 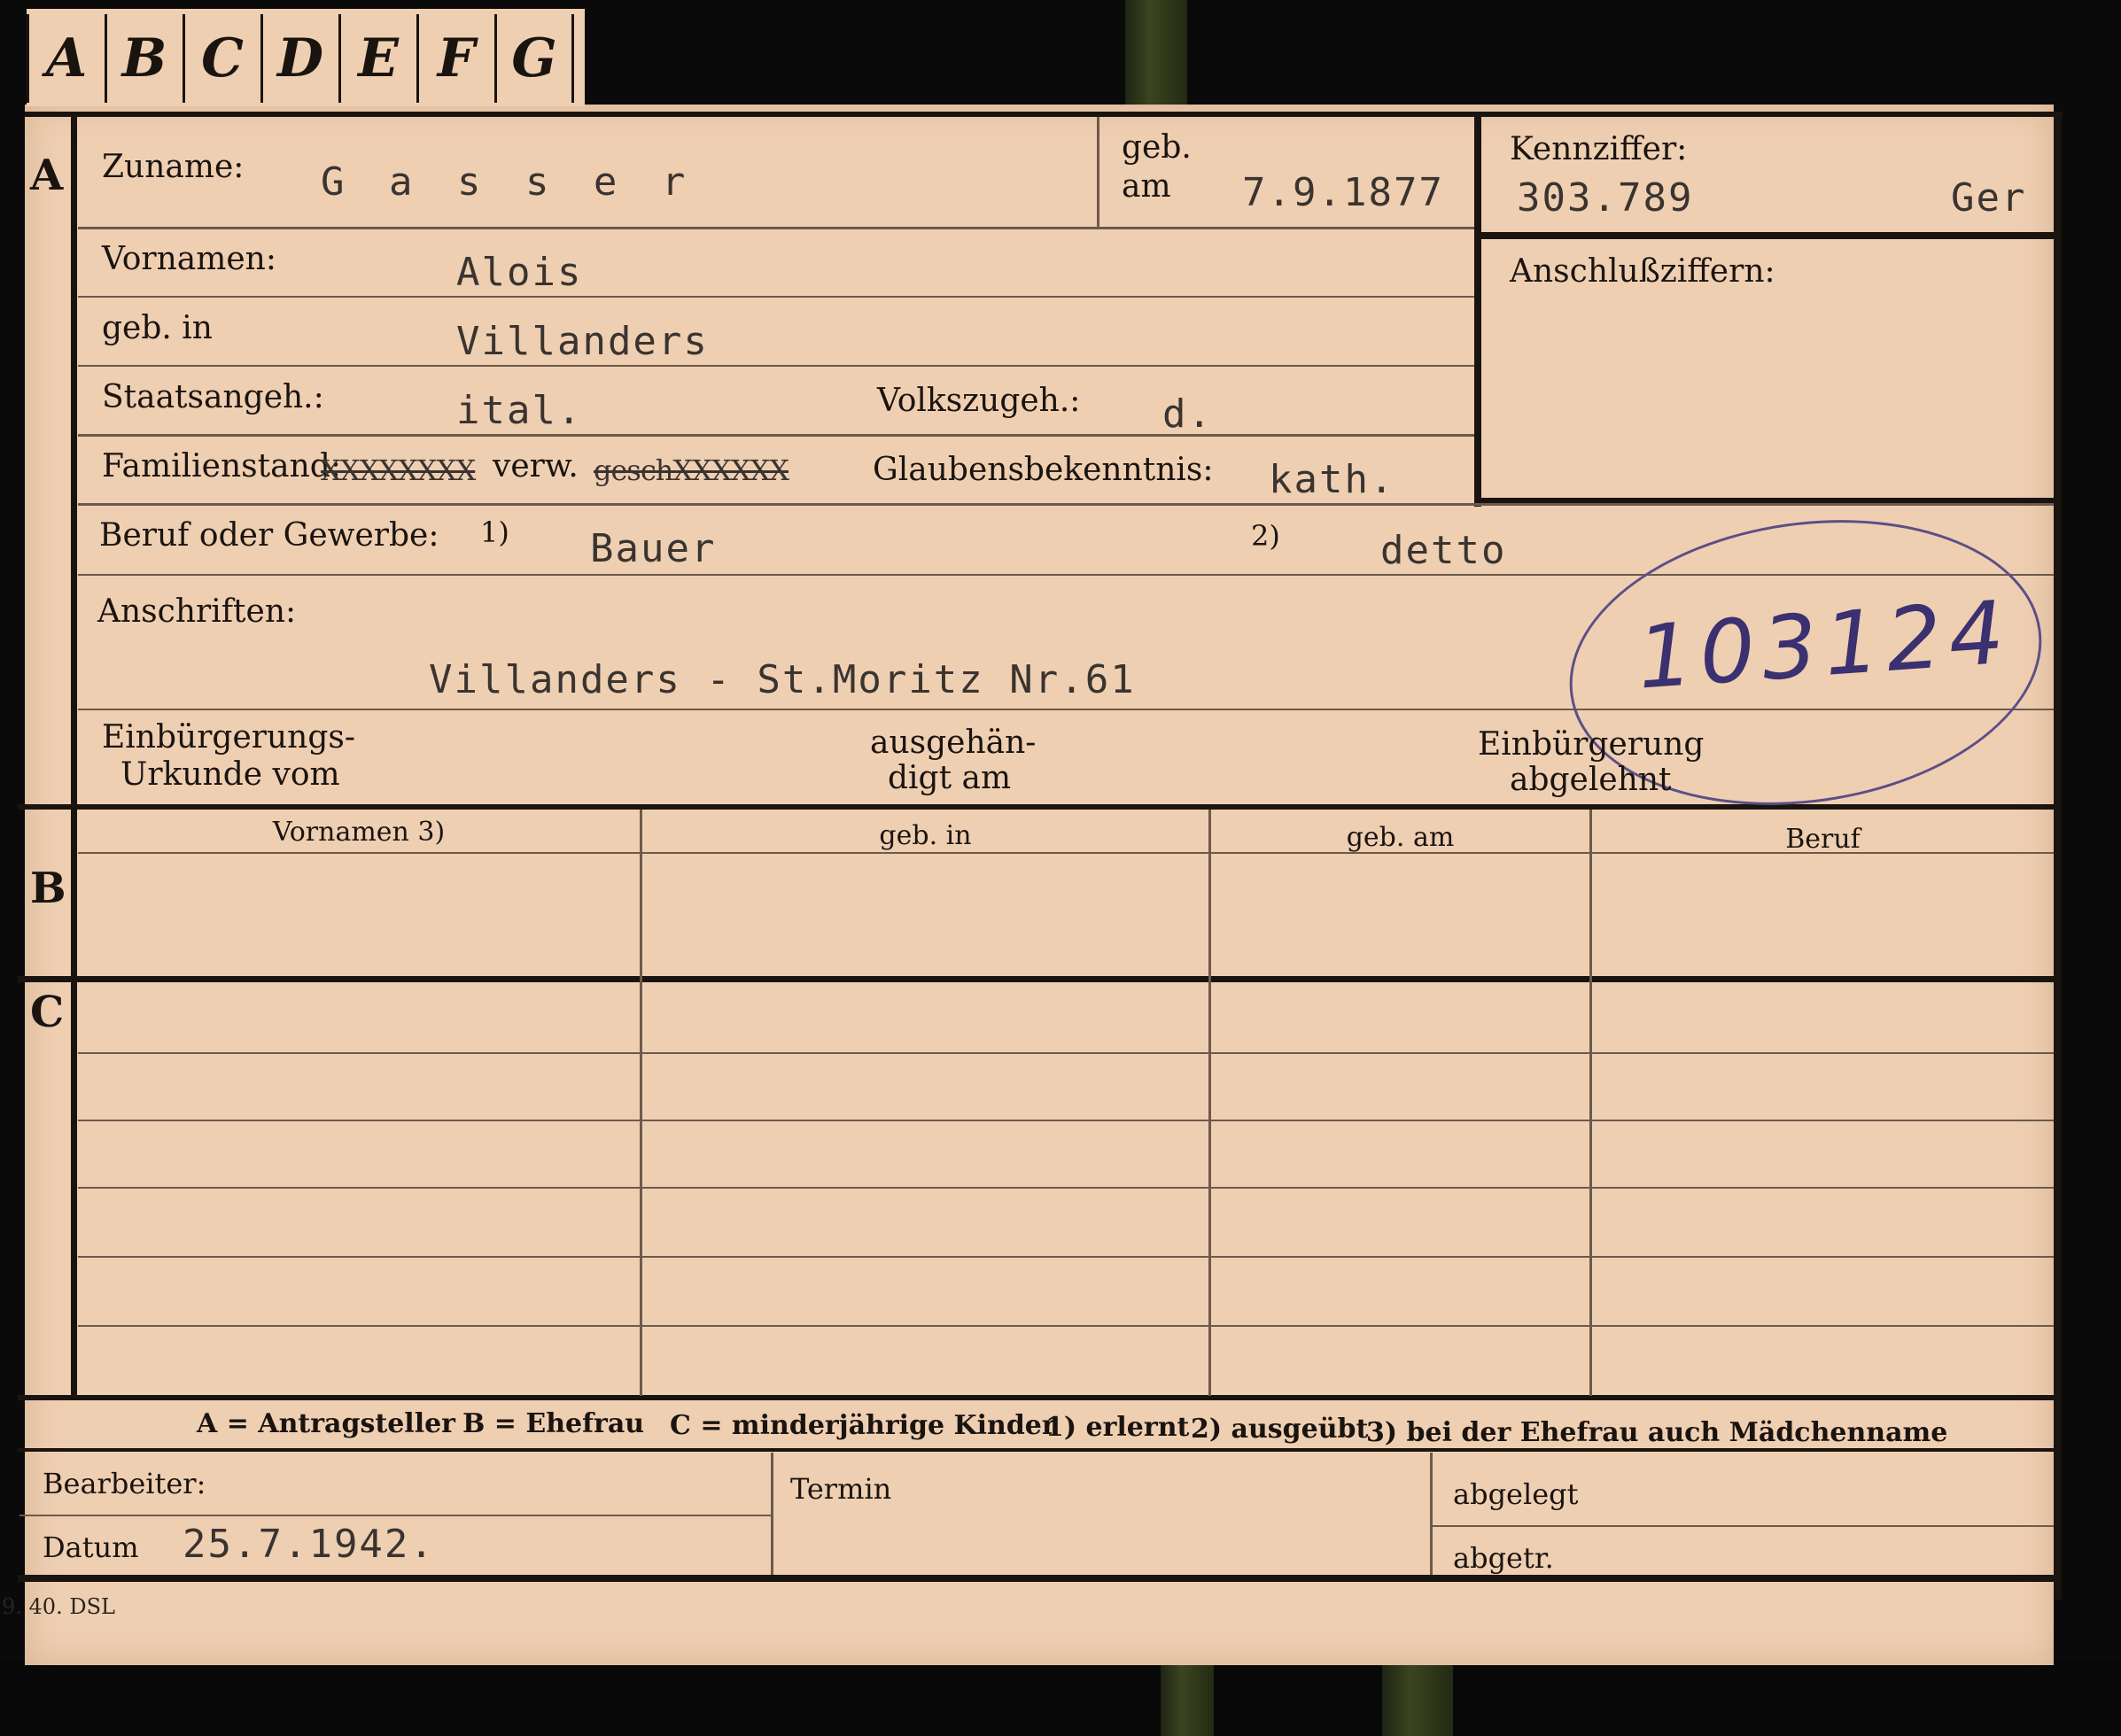 I want to click on legend-note-1: 1) erlernt, so click(x=1117, y=1427).